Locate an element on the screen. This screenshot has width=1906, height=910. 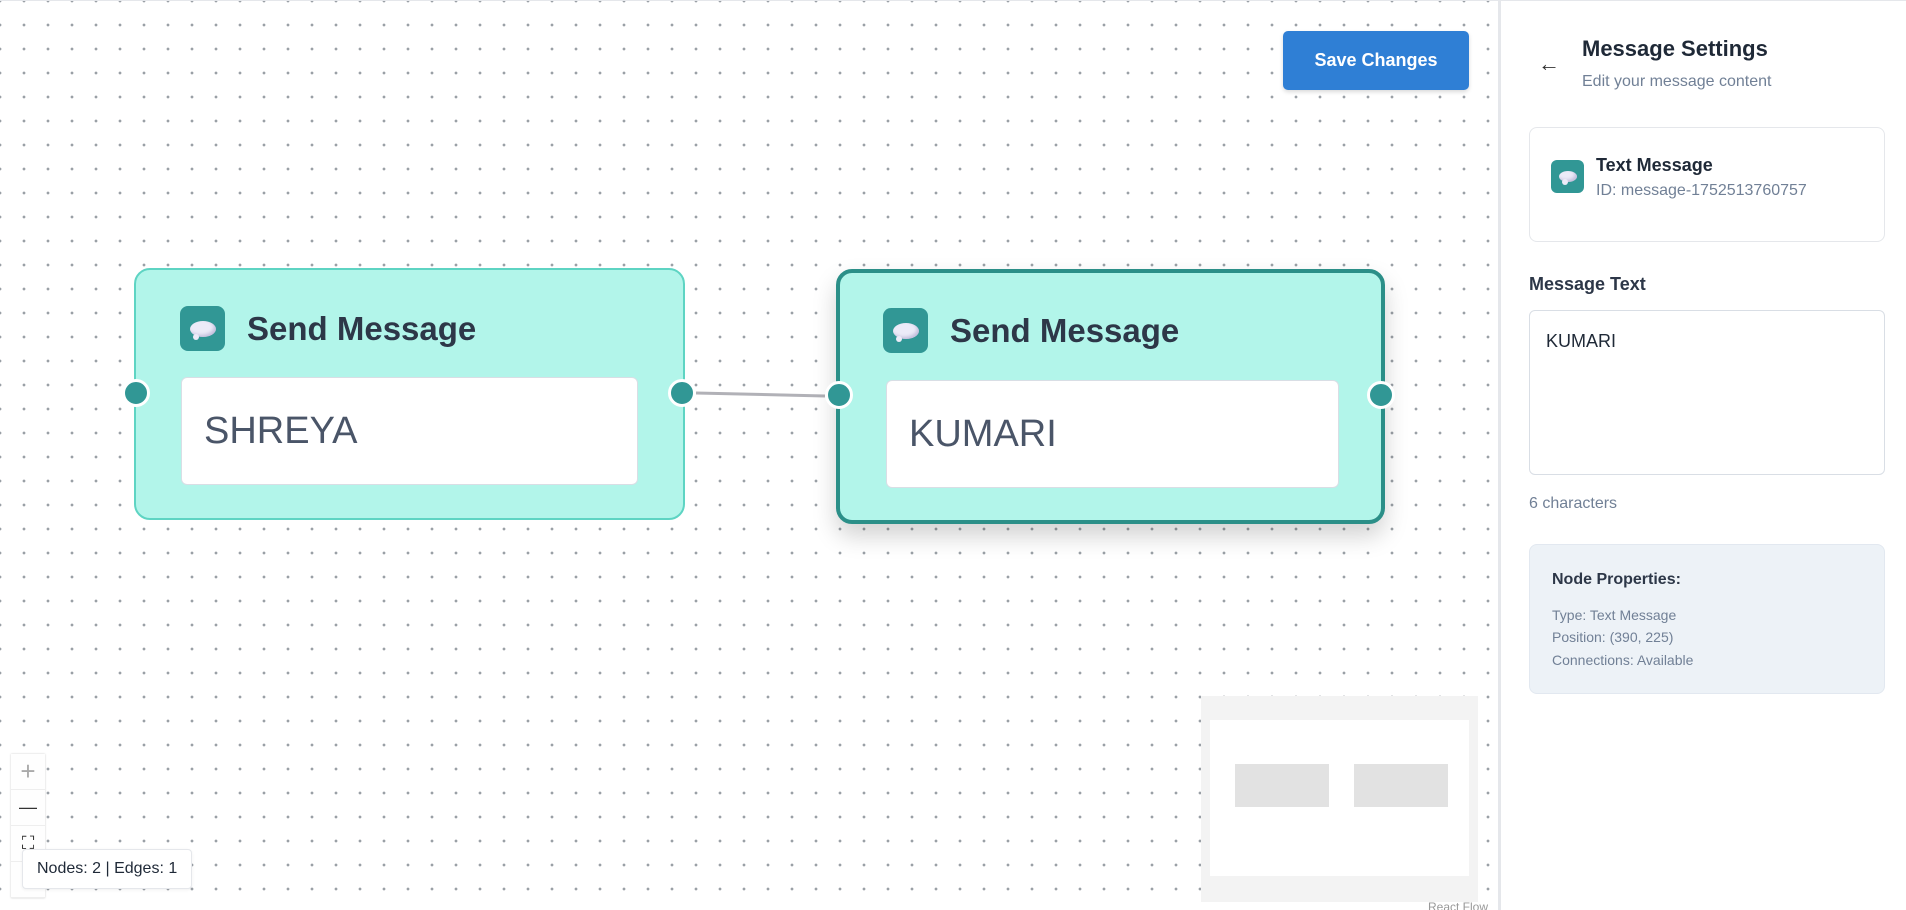
node-type-title: Text Message is located at coordinates (1654, 165).